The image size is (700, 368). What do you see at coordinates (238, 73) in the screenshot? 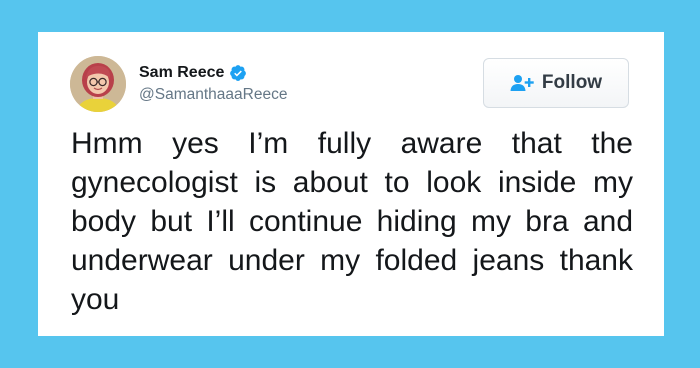
I see `verified-badge-icon` at bounding box center [238, 73].